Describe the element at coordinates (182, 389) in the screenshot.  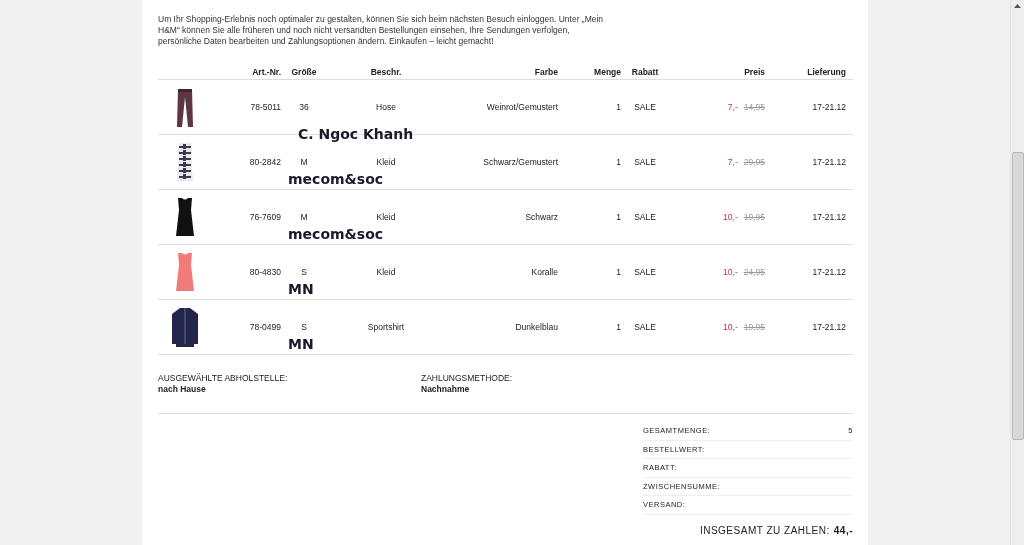
I see `pickup-value: nach Hause` at that location.